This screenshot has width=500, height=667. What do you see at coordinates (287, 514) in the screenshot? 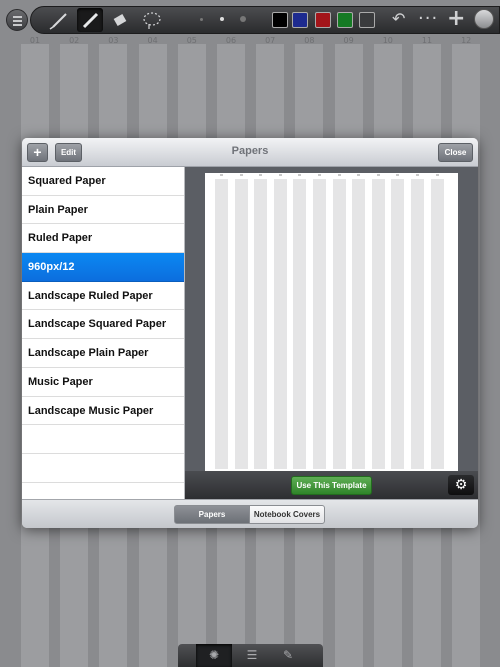
I see `tab-notebook-covers: Notebook Covers` at bounding box center [287, 514].